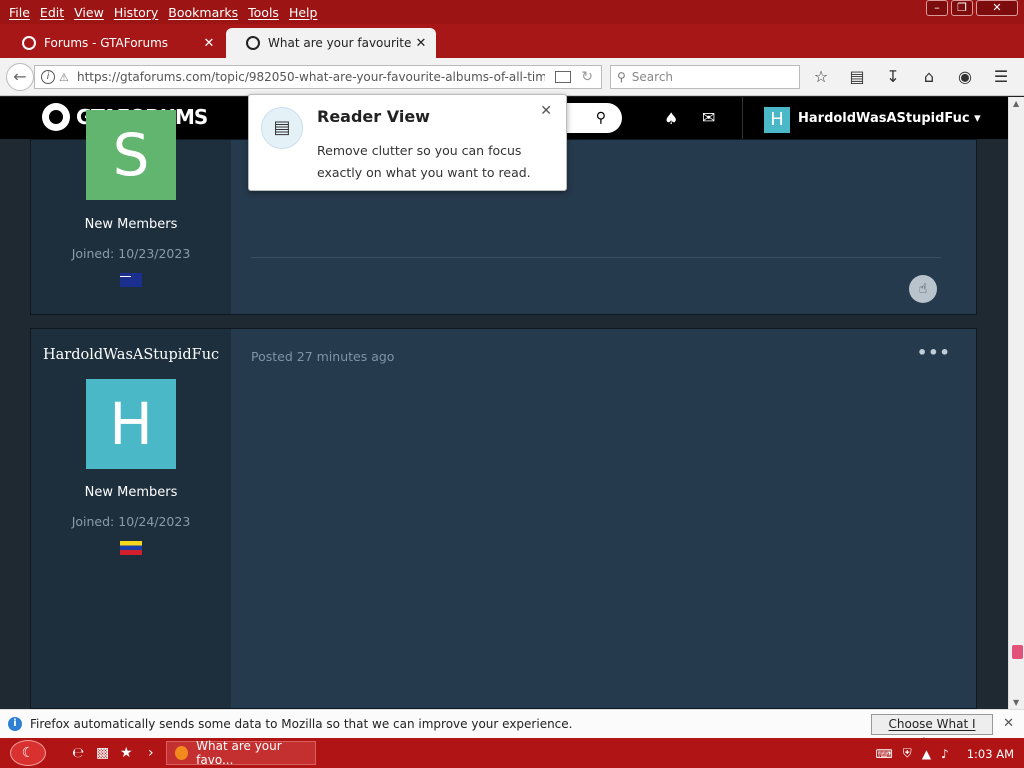  Describe the element at coordinates (203, 12) in the screenshot. I see `menu-bookmarks: Bookmarks` at that location.